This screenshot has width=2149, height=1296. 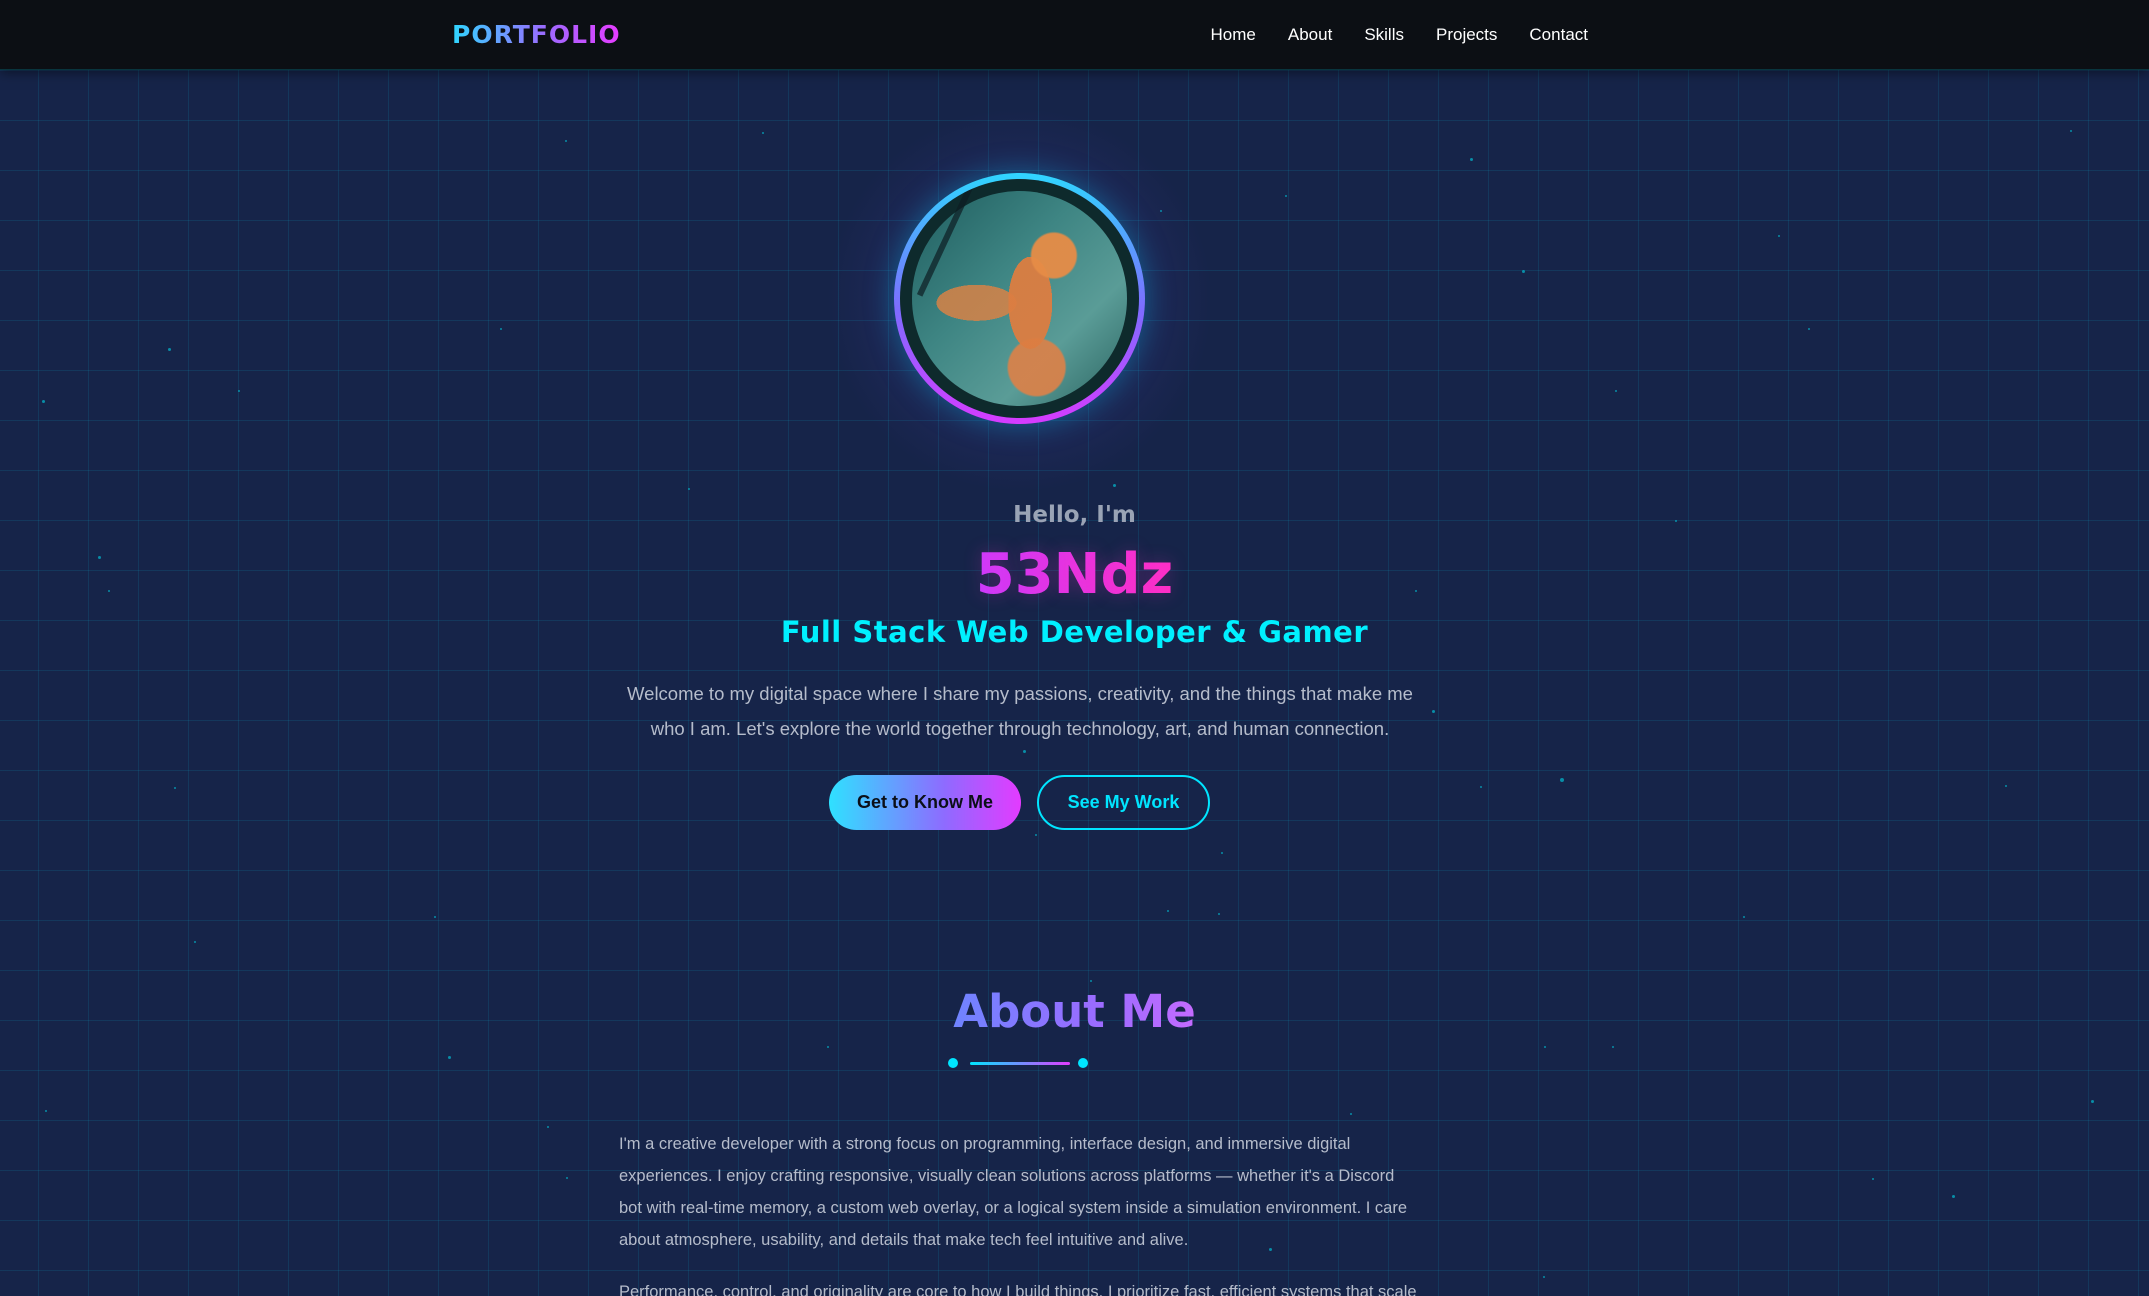 I want to click on see-my-work-button: See My Work, so click(x=1123, y=802).